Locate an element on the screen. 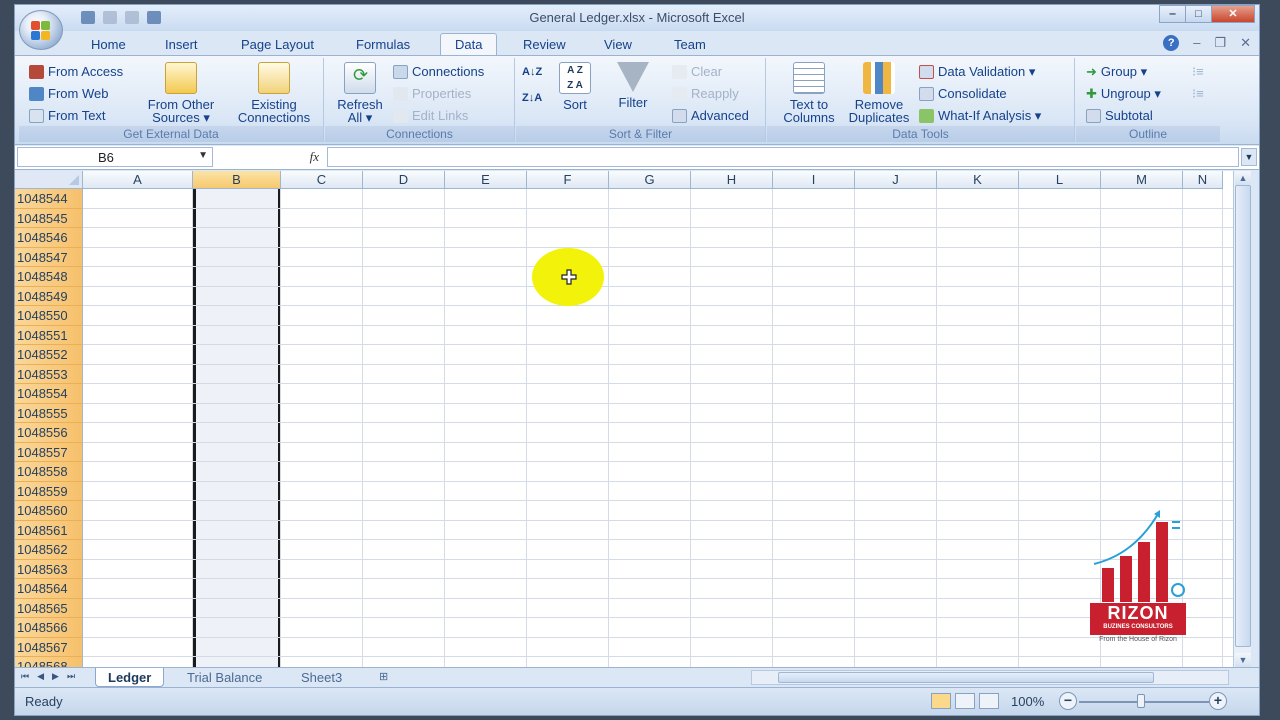 Image resolution: width=1280 pixels, height=720 pixels. what-if-analysis-button: What-If Analysis ▾ is located at coordinates (980, 116).